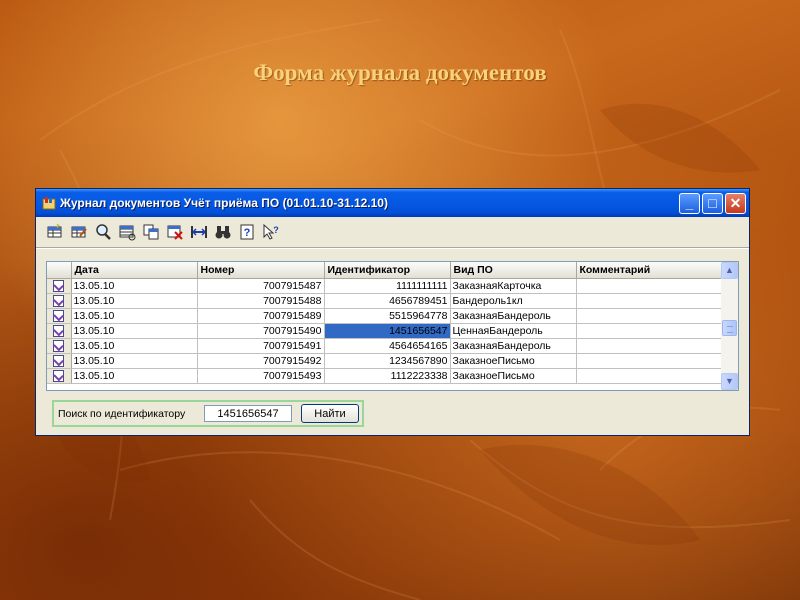  Describe the element at coordinates (689, 203) in the screenshot. I see `minimize-button: _` at that location.